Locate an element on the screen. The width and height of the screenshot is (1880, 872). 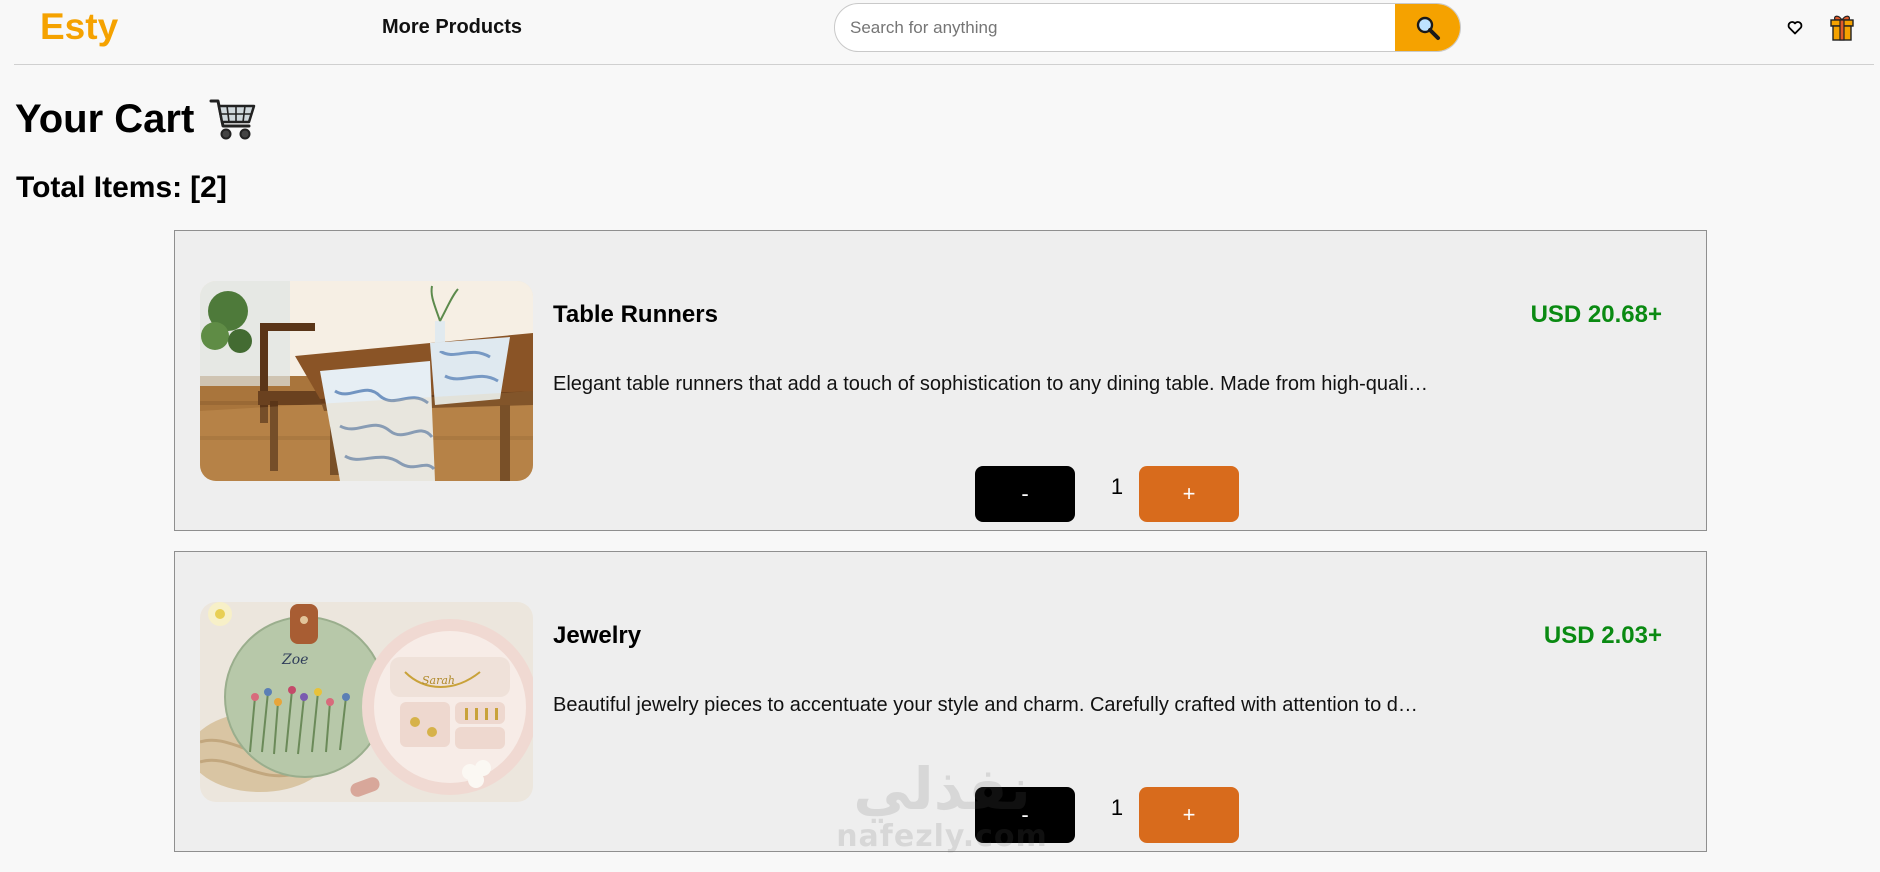
page-heading: Your Cart is located at coordinates (105, 118).